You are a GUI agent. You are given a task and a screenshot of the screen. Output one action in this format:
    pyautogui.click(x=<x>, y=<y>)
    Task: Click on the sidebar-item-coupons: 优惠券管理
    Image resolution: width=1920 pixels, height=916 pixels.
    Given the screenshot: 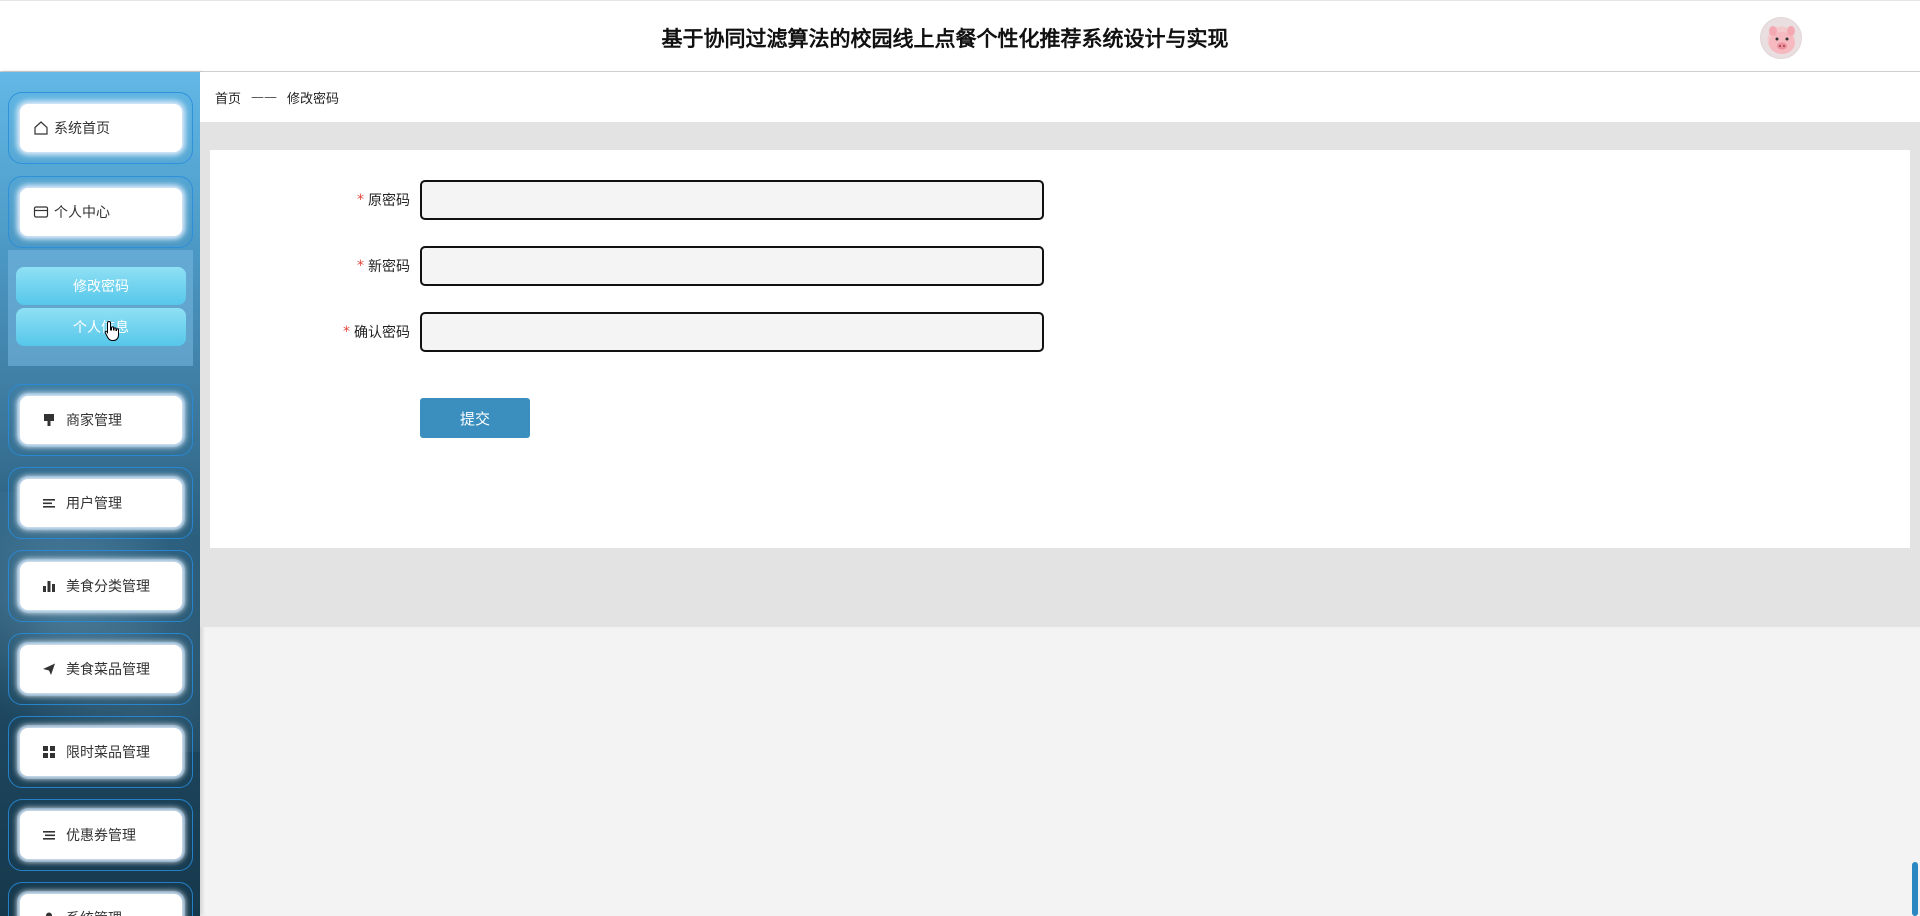 What is the action you would take?
    pyautogui.click(x=101, y=835)
    